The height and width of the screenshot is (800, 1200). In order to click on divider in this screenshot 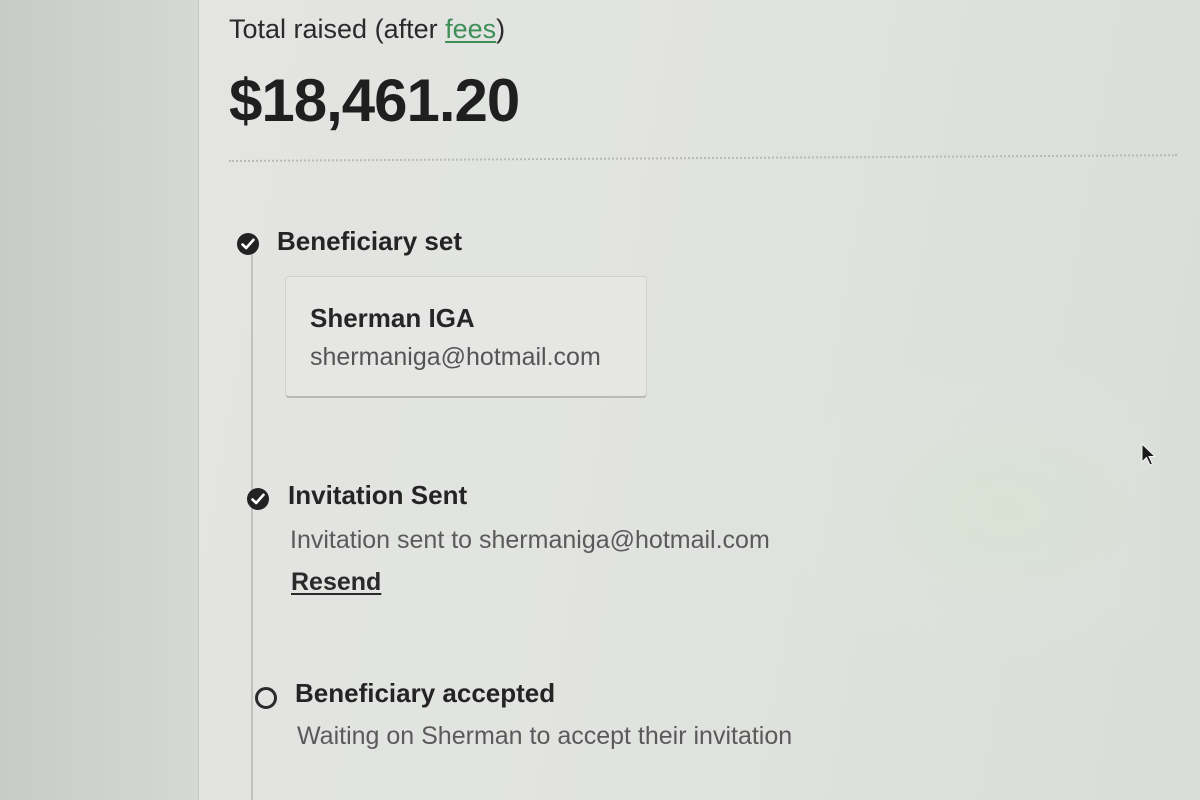, I will do `click(702, 158)`.